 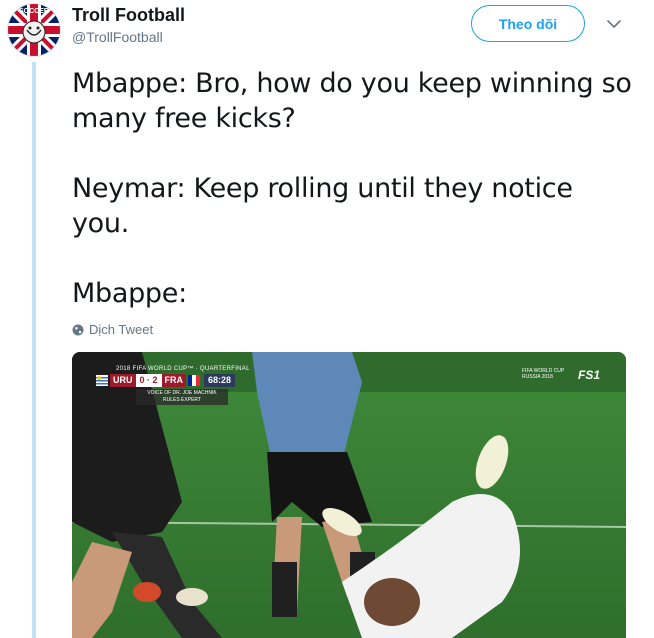 I want to click on translate-tweet-link: Dịch Tweet, so click(x=112, y=329).